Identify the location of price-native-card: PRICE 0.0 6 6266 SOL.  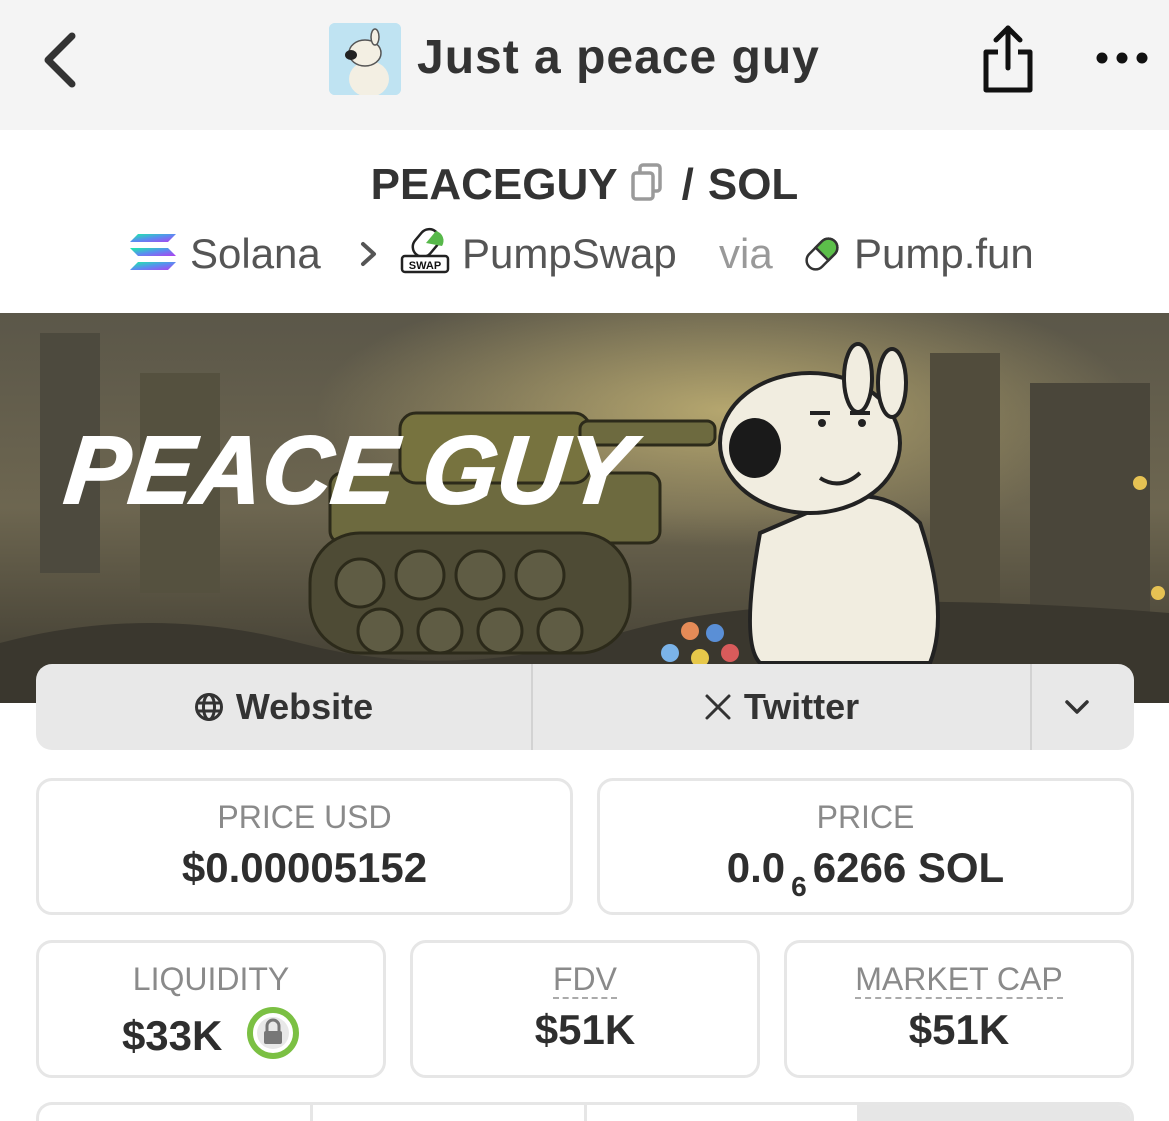
(865, 846).